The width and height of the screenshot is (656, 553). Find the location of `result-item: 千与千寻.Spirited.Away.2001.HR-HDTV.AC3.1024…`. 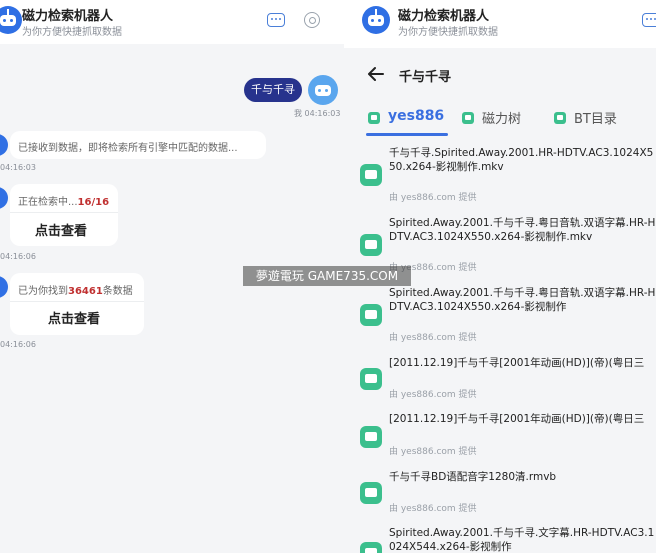

result-item: 千与千寻.Spirited.Away.2001.HR-HDTV.AC3.1024… is located at coordinates (500, 177).